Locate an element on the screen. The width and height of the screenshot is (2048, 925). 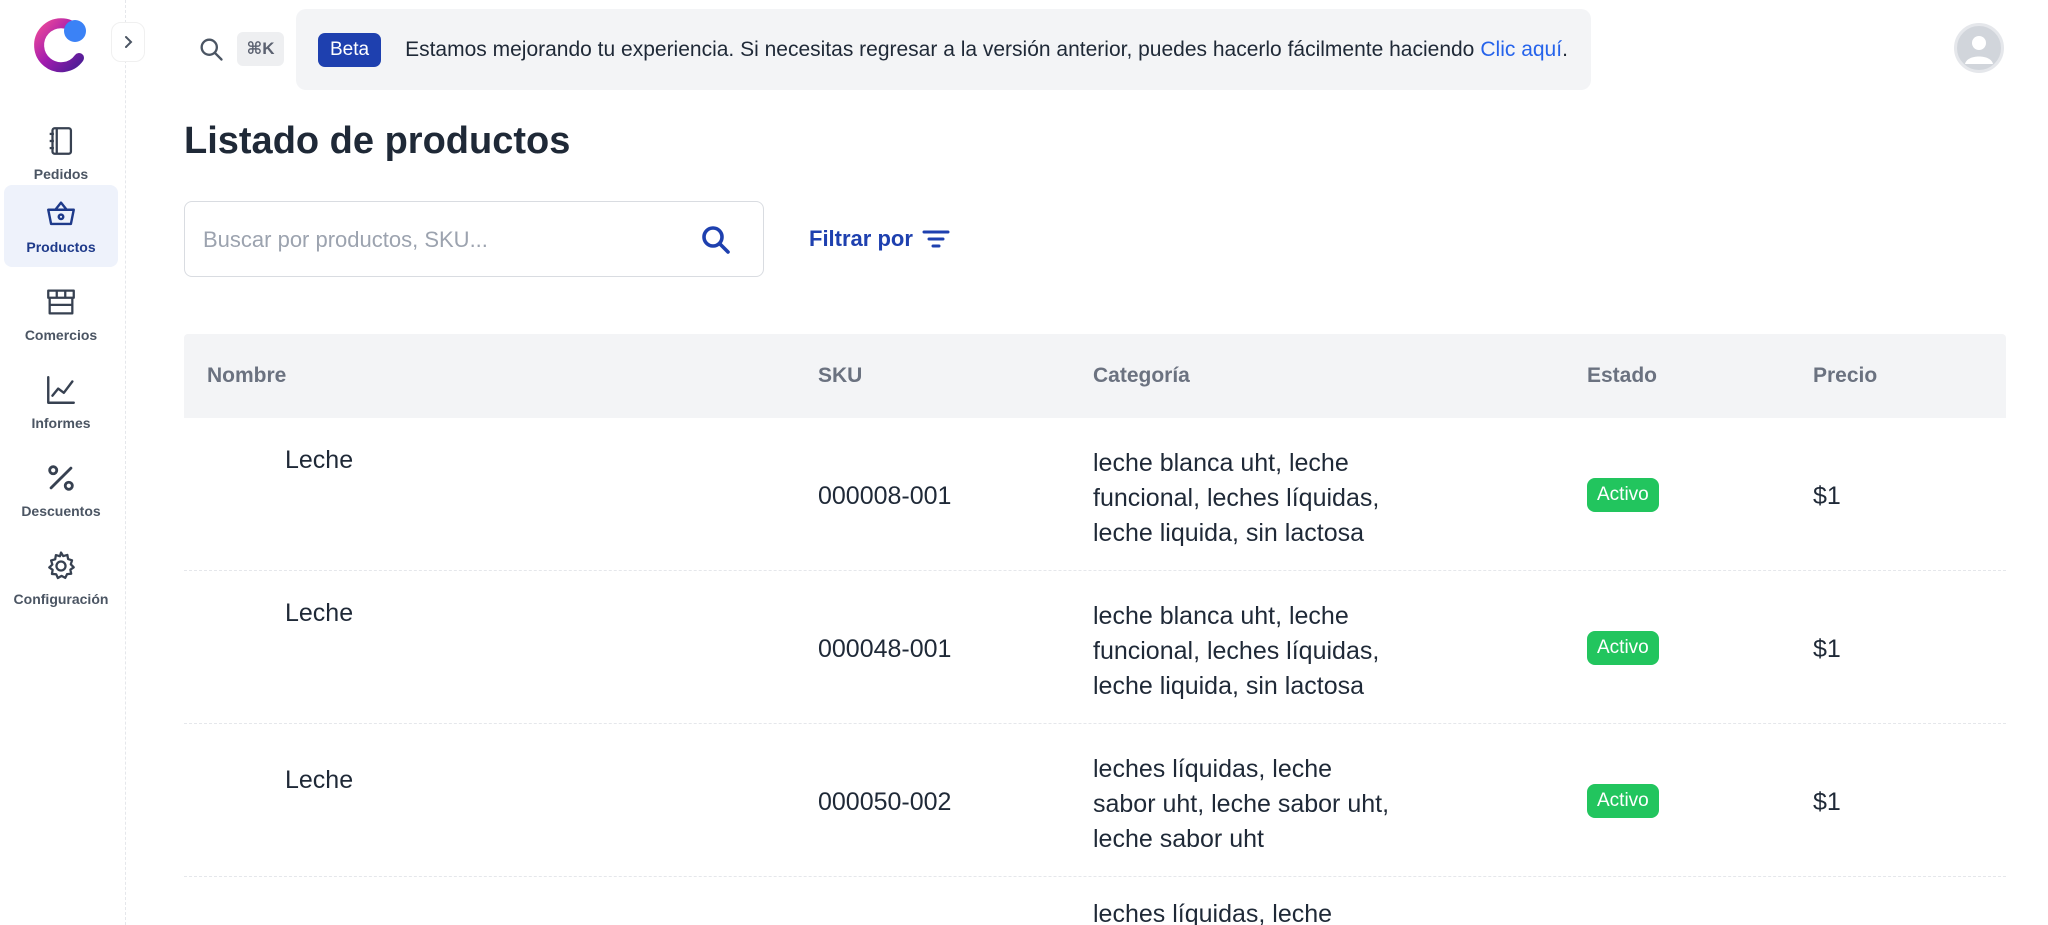
sidebar-item-configuracion: Configuración is located at coordinates (61, 578).